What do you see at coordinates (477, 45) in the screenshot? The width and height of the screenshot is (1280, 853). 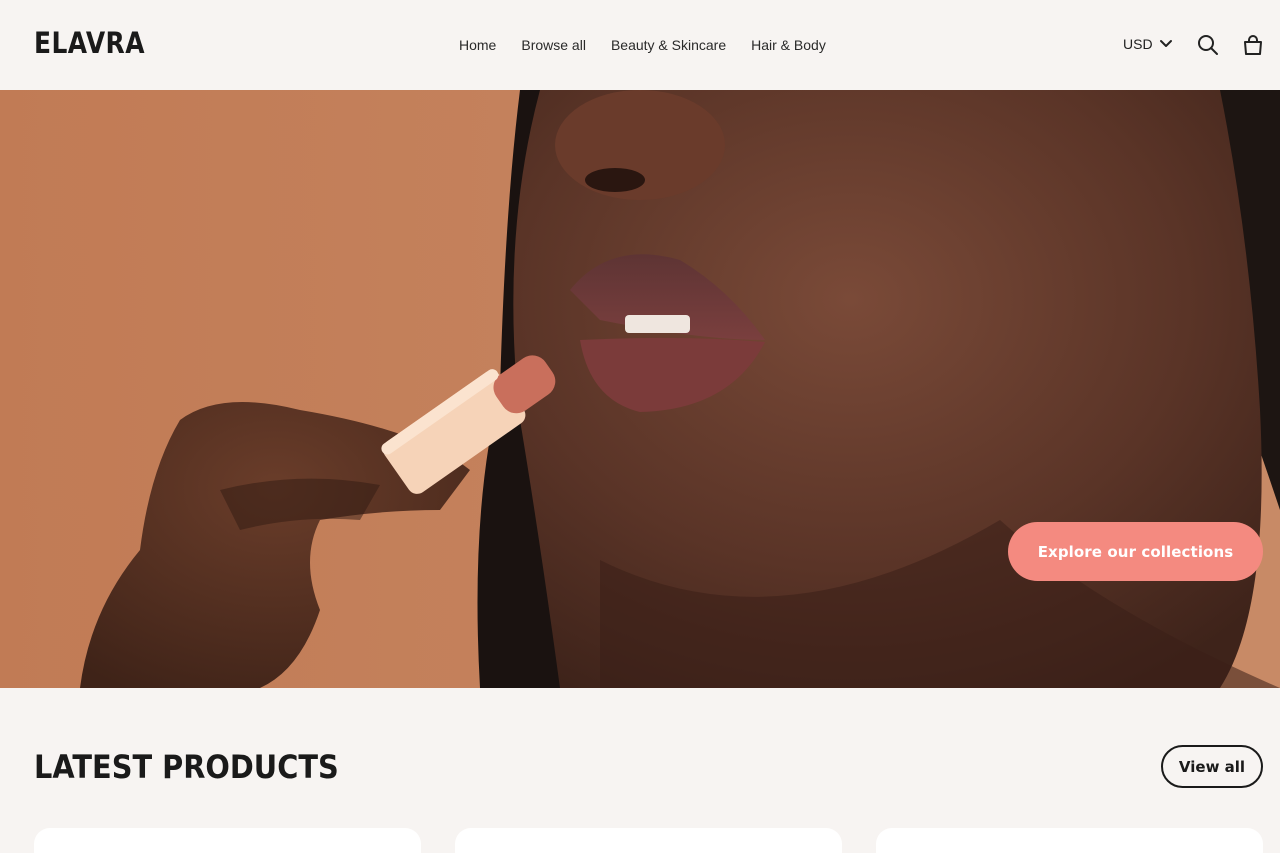 I see `nav-home: Home` at bounding box center [477, 45].